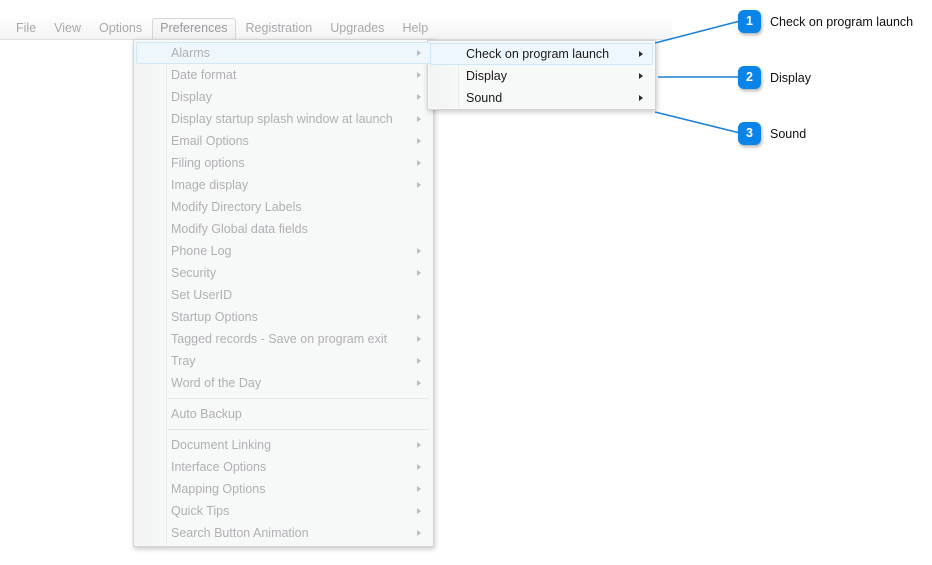 This screenshot has height=565, width=932. Describe the element at coordinates (183, 361) in the screenshot. I see `menu-item-label: Tray` at that location.